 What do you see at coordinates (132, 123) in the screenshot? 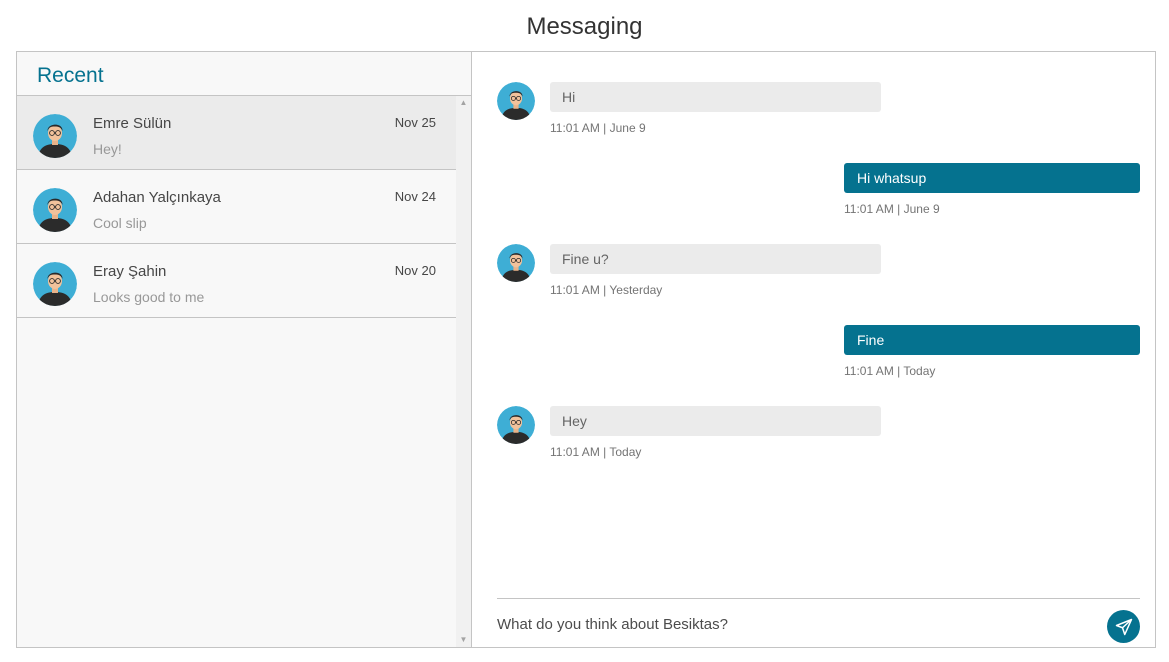
I see `chat-name: Emre Sülün` at bounding box center [132, 123].